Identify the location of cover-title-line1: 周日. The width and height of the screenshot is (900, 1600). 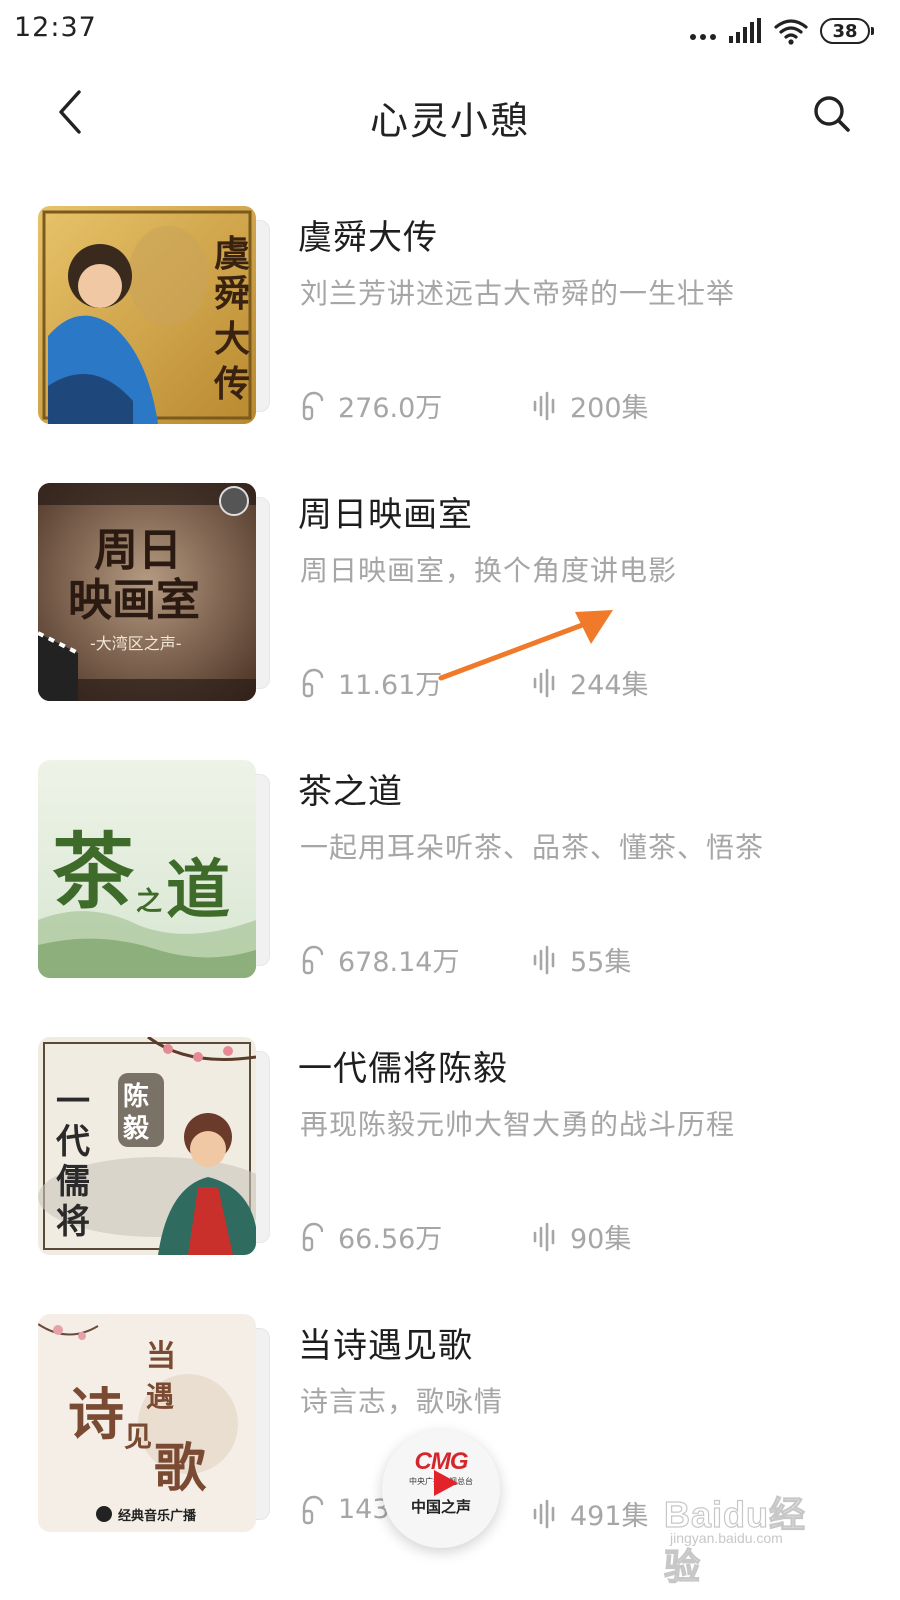
(138, 550).